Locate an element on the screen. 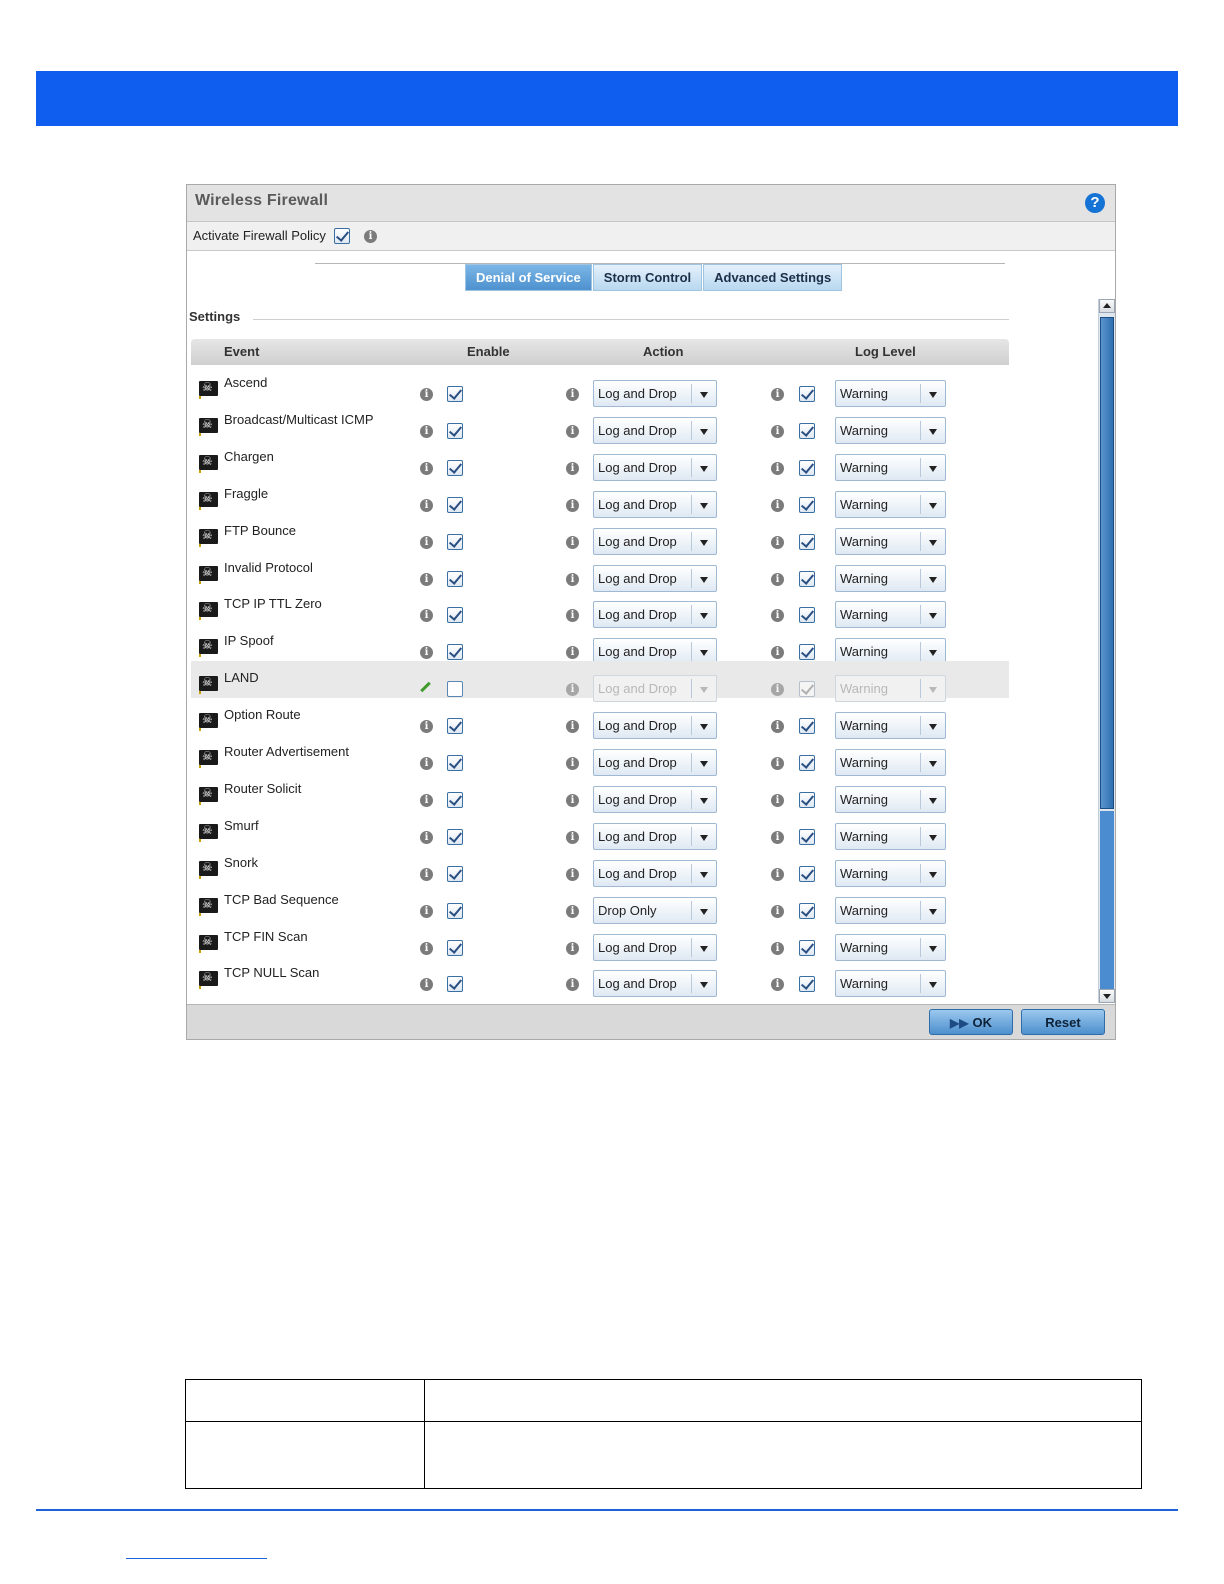 The image size is (1224, 1584). table-row: TCP Bad Sequence i i Drop Only i Warning is located at coordinates (600, 903).